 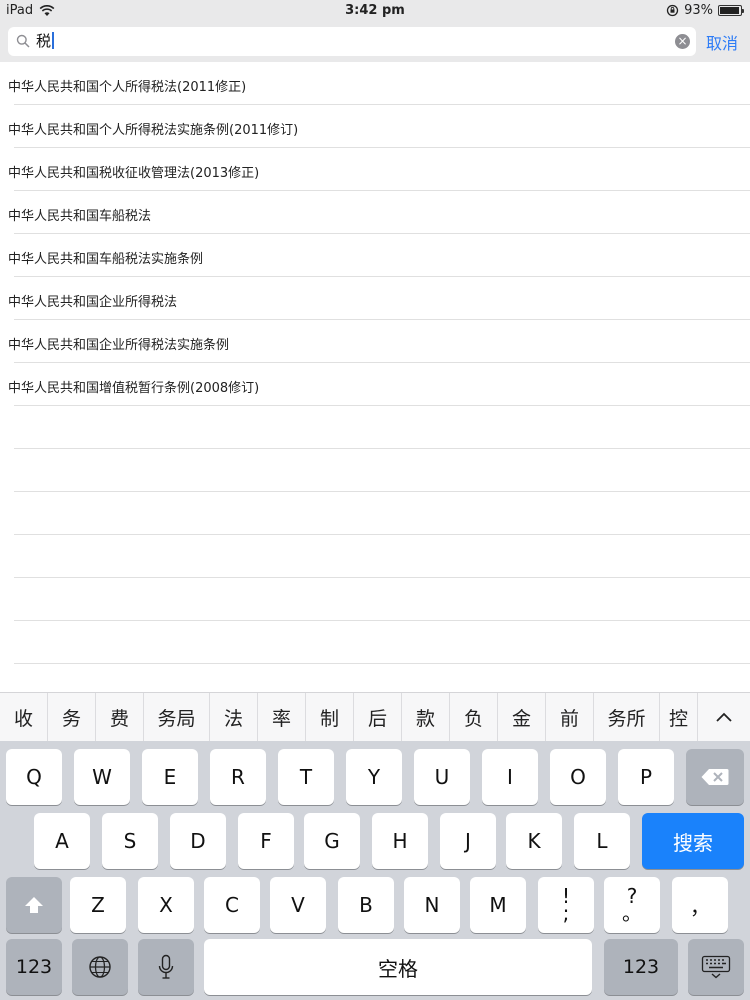 What do you see at coordinates (426, 717) in the screenshot?
I see `candidate-word: 款` at bounding box center [426, 717].